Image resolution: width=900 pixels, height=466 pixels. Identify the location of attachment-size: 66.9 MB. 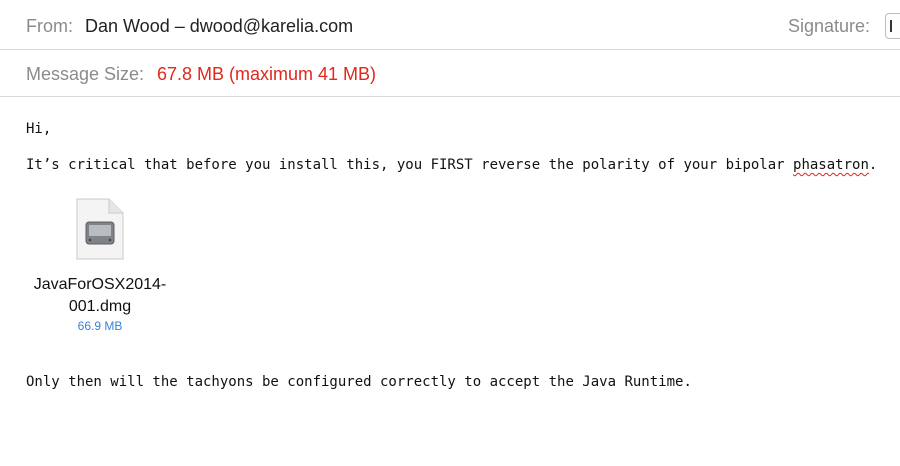
(100, 326).